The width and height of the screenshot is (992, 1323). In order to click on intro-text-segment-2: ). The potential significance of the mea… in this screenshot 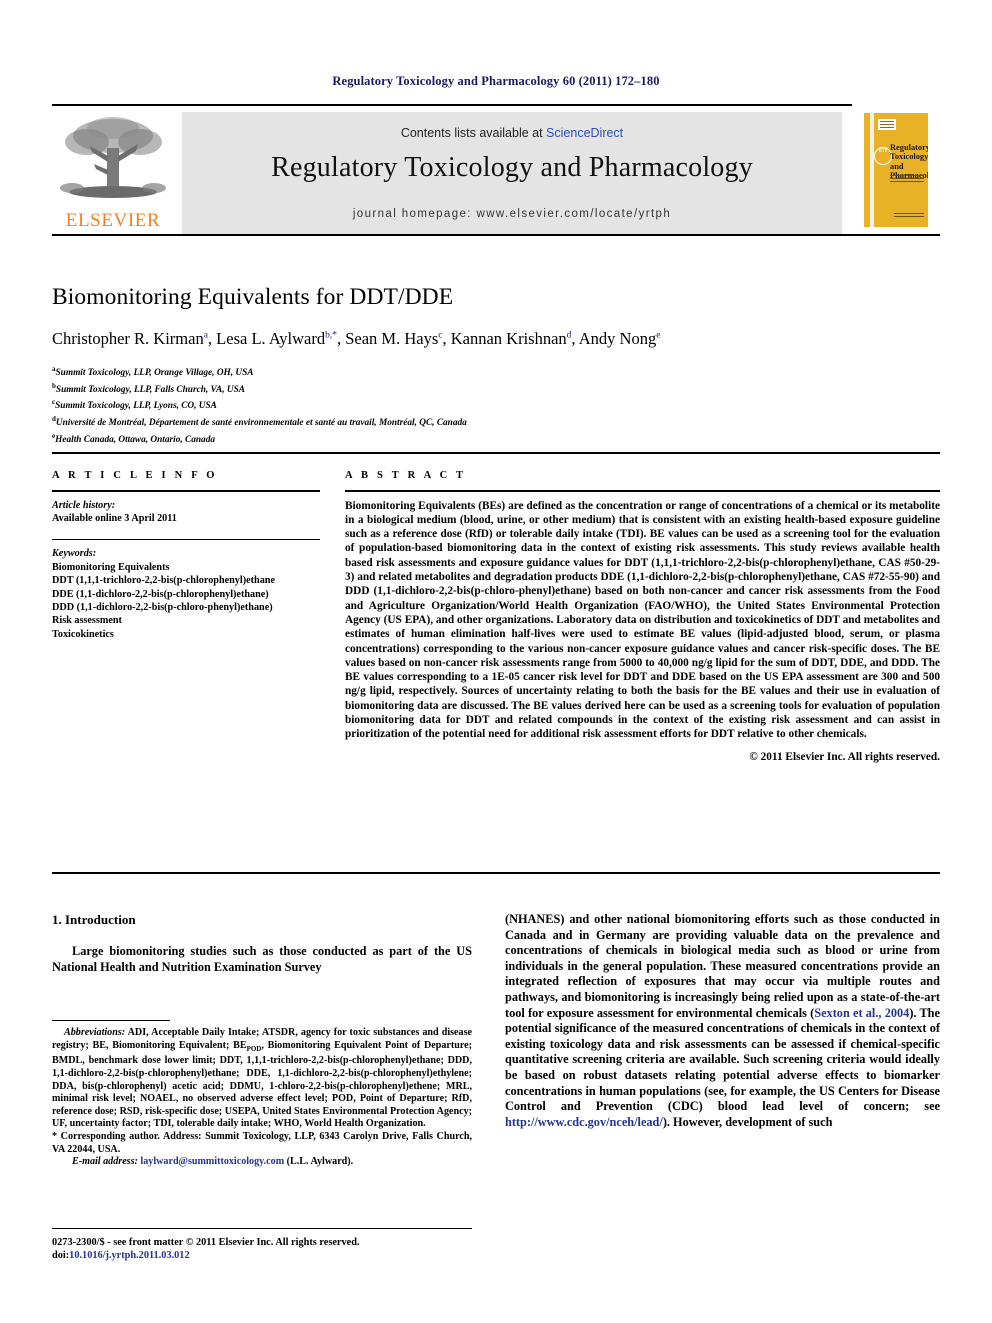, I will do `click(722, 1059)`.